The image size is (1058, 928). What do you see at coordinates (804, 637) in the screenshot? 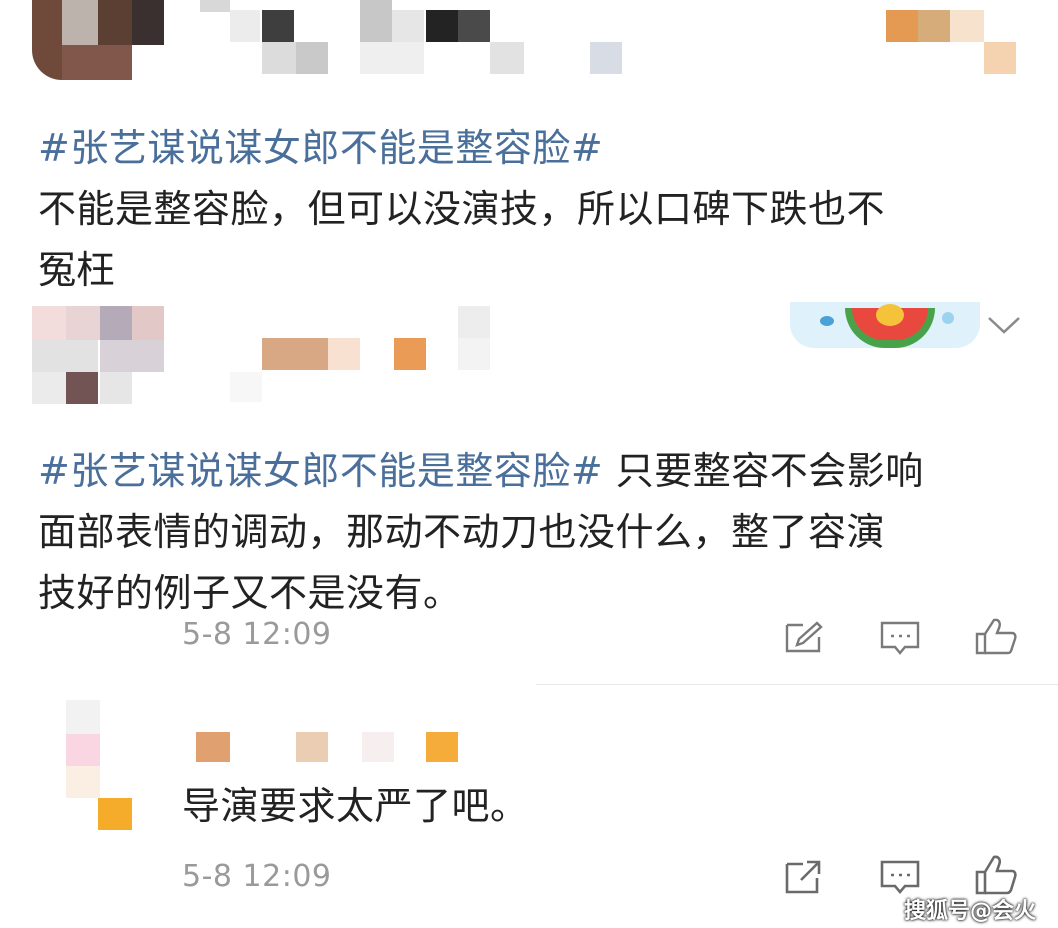
I see `edit-icon` at bounding box center [804, 637].